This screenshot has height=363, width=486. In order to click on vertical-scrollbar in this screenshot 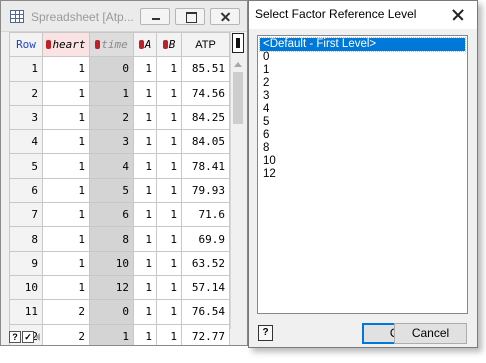, I will do `click(237, 180)`.